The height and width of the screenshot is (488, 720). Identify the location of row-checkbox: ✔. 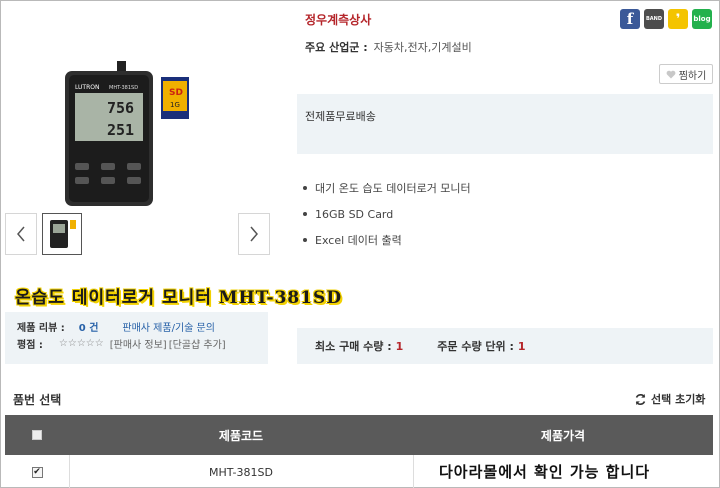
(37, 472).